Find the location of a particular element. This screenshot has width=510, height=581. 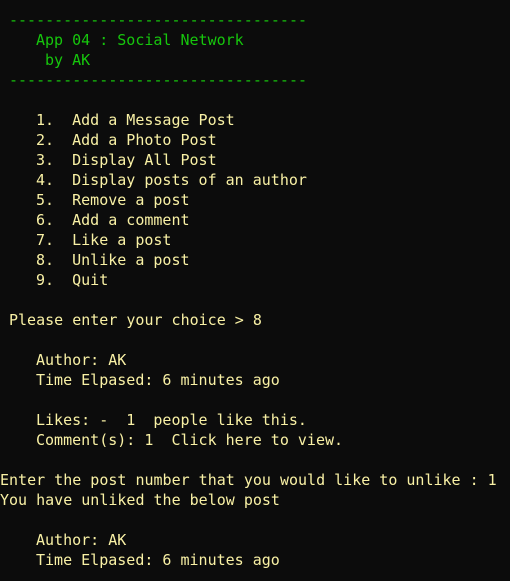

menu-item-4: 4. Display posts of an author is located at coordinates (171, 180).